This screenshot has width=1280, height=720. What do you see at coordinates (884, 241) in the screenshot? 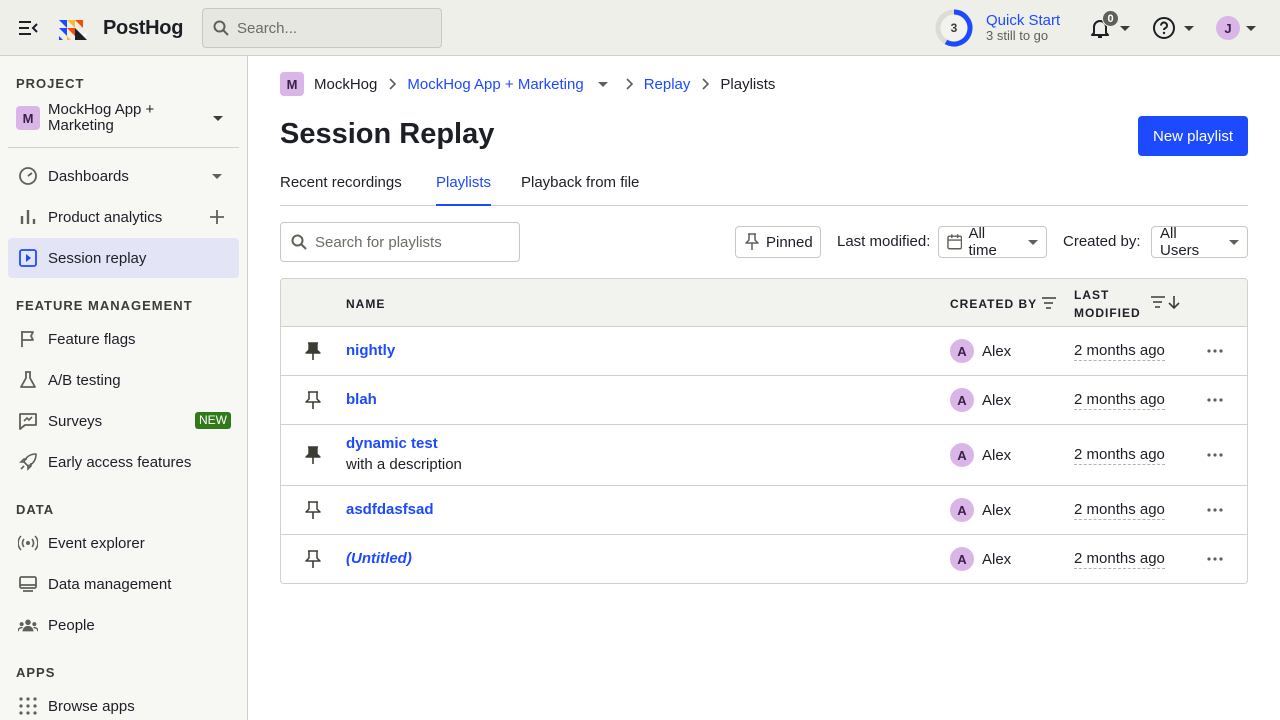
I see `last-modified-label: Last modified:` at bounding box center [884, 241].